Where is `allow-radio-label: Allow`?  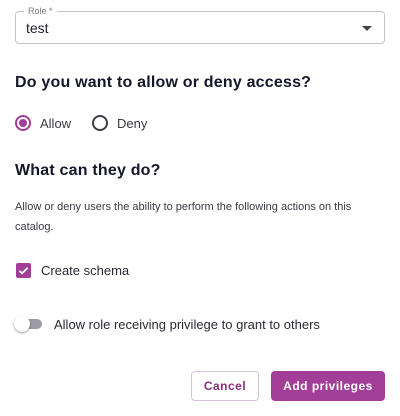
allow-radio-label: Allow is located at coordinates (55, 123).